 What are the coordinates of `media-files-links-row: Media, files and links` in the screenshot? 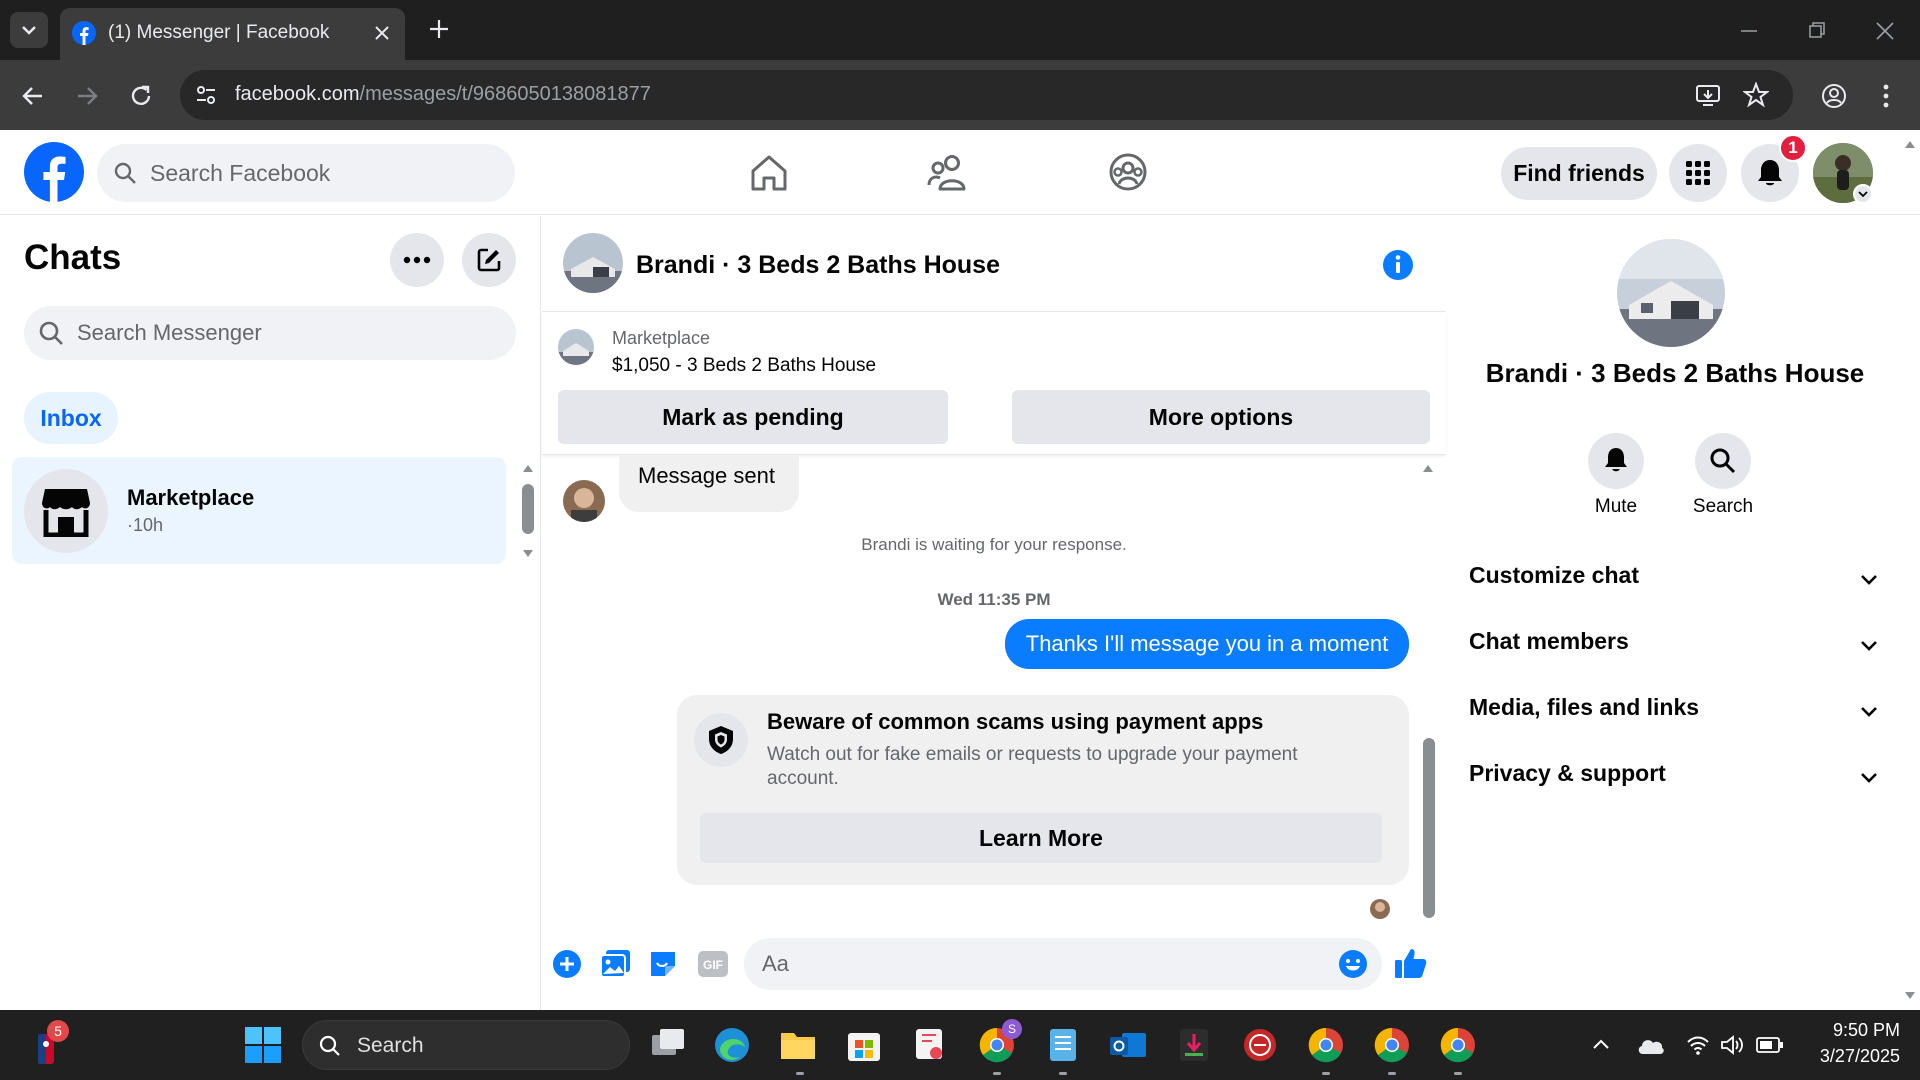 It's located at (1674, 714).